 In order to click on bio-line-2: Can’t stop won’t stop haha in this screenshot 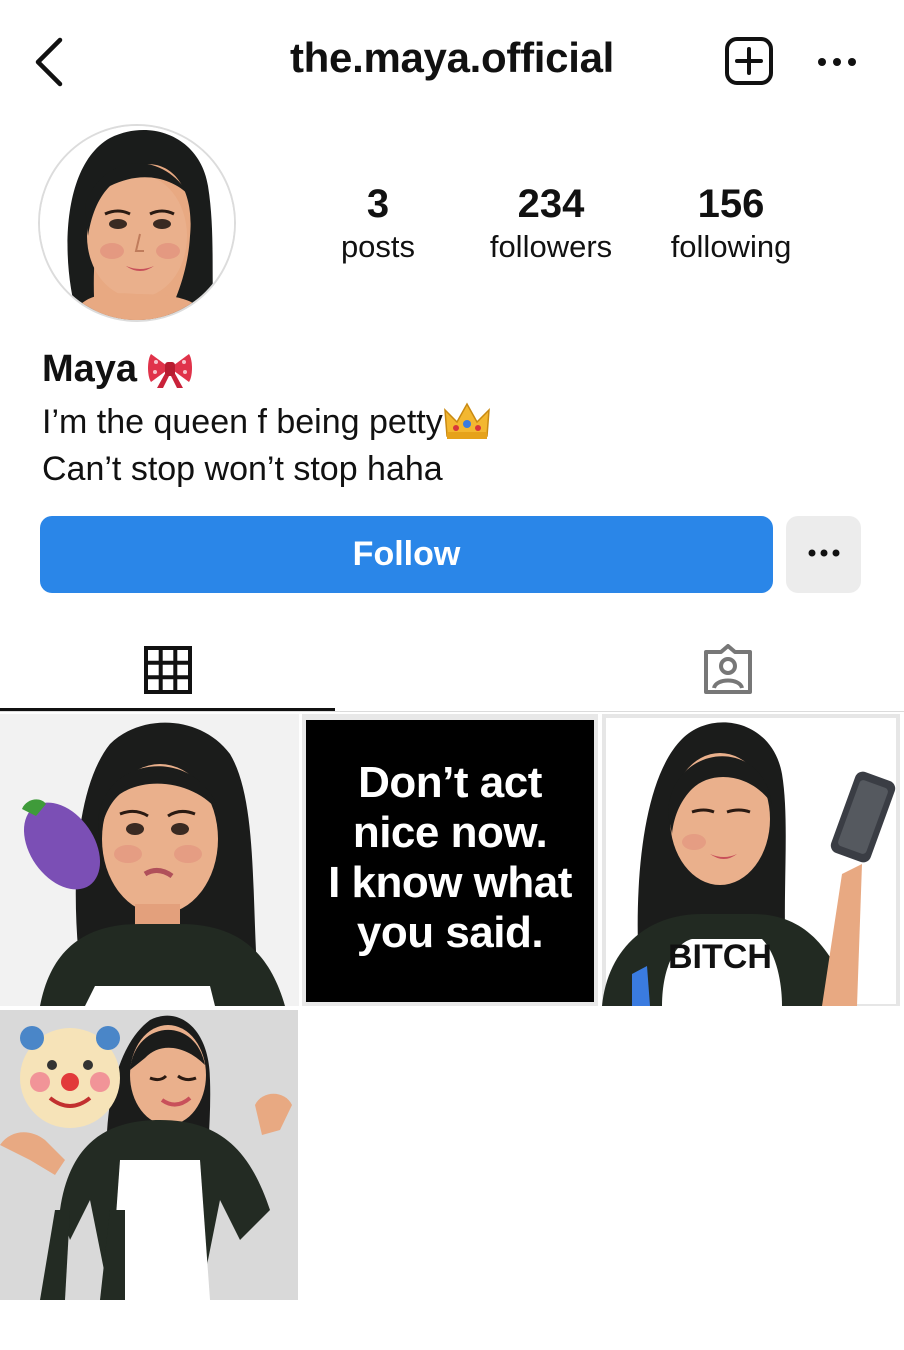, I will do `click(242, 469)`.